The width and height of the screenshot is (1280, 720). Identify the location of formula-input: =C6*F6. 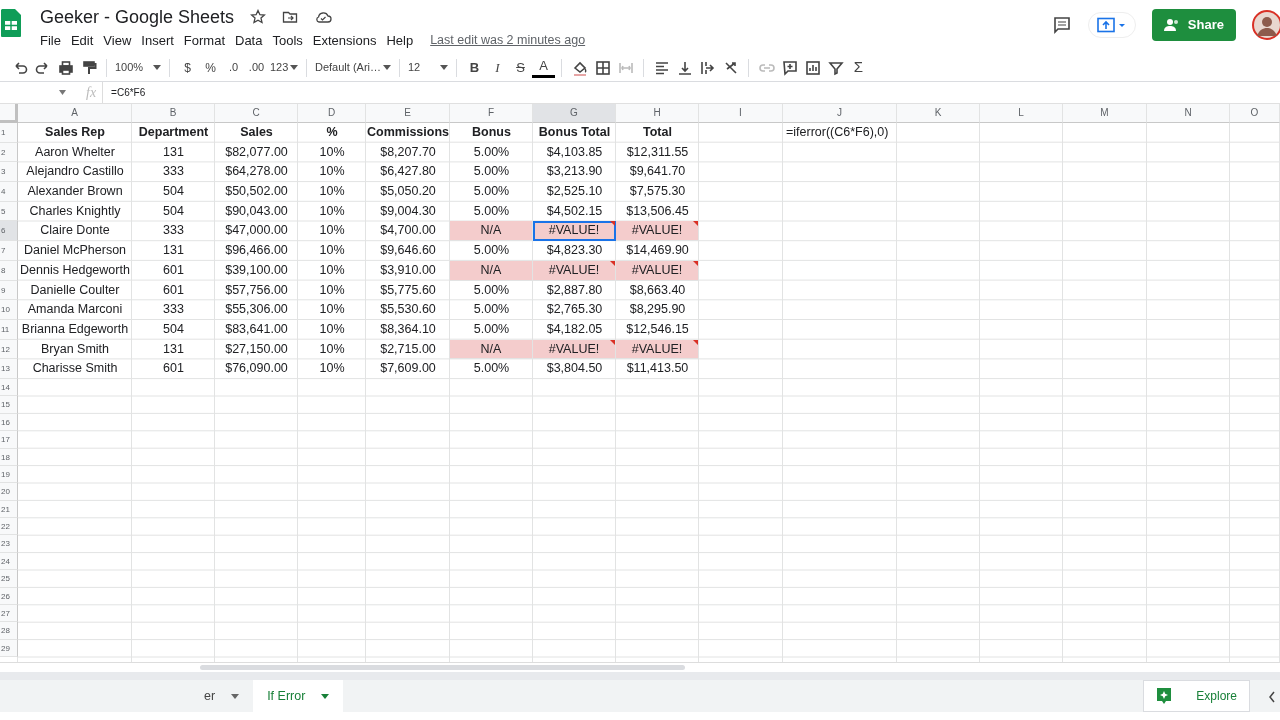
(128, 92).